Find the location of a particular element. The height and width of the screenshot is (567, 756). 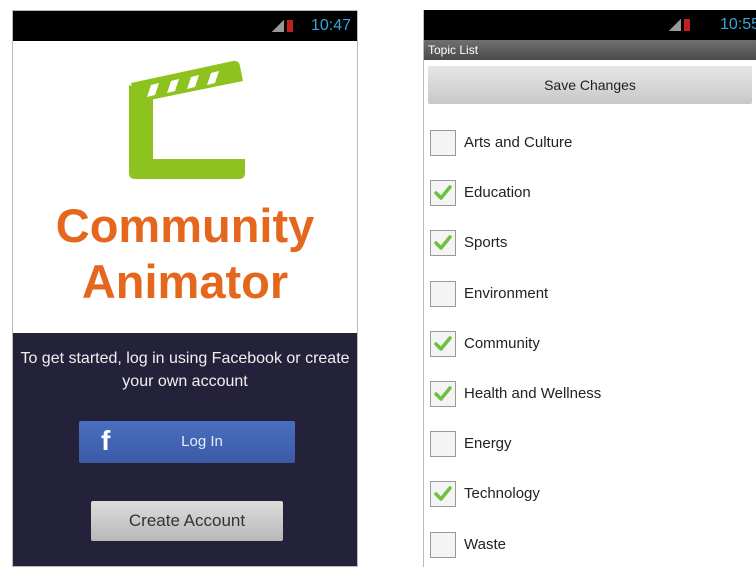

topic-item: Environment is located at coordinates (590, 294).